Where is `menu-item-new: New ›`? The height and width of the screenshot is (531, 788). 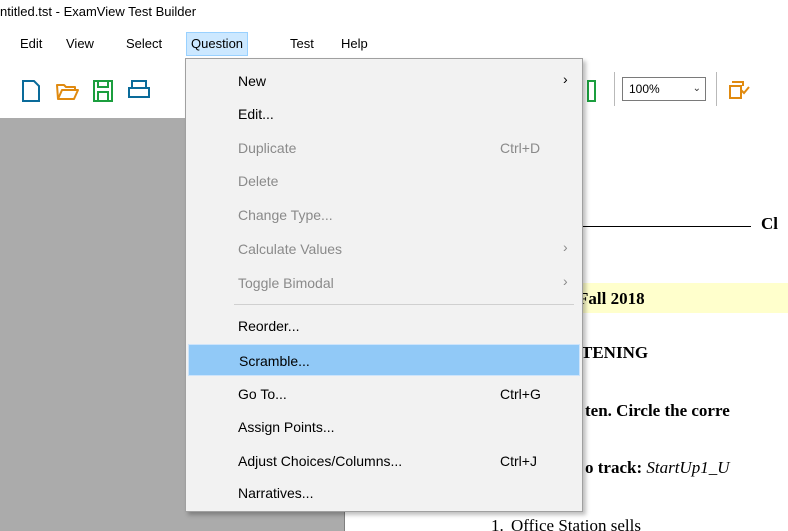
menu-item-new: New › is located at coordinates (384, 81).